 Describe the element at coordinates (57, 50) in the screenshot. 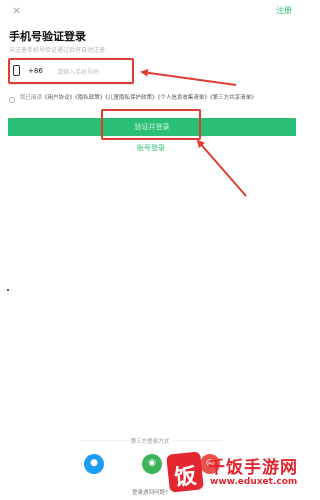

I see `page-subtitle: 未注册手机号验证通过后将自动注册` at that location.